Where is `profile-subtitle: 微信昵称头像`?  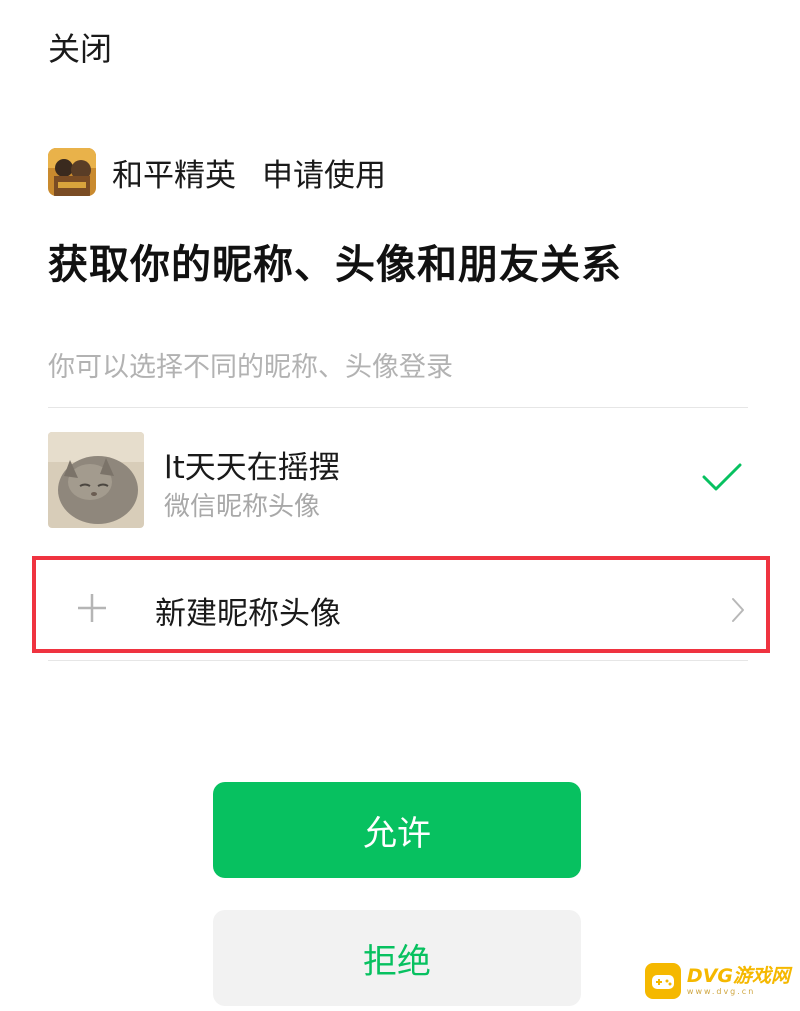 profile-subtitle: 微信昵称头像 is located at coordinates (242, 507).